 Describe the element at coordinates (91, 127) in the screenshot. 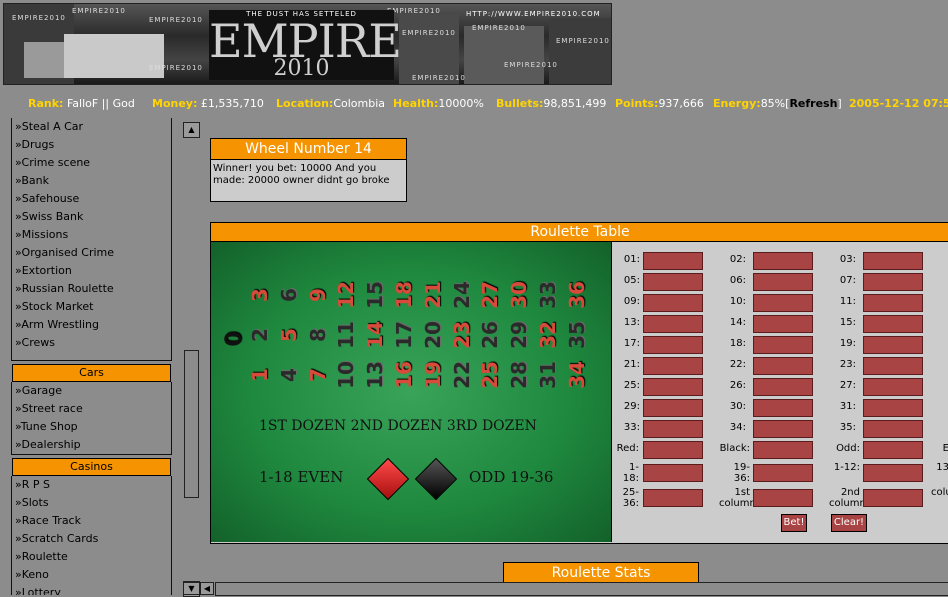

I see `sidebar-item: »Steal A Car` at that location.